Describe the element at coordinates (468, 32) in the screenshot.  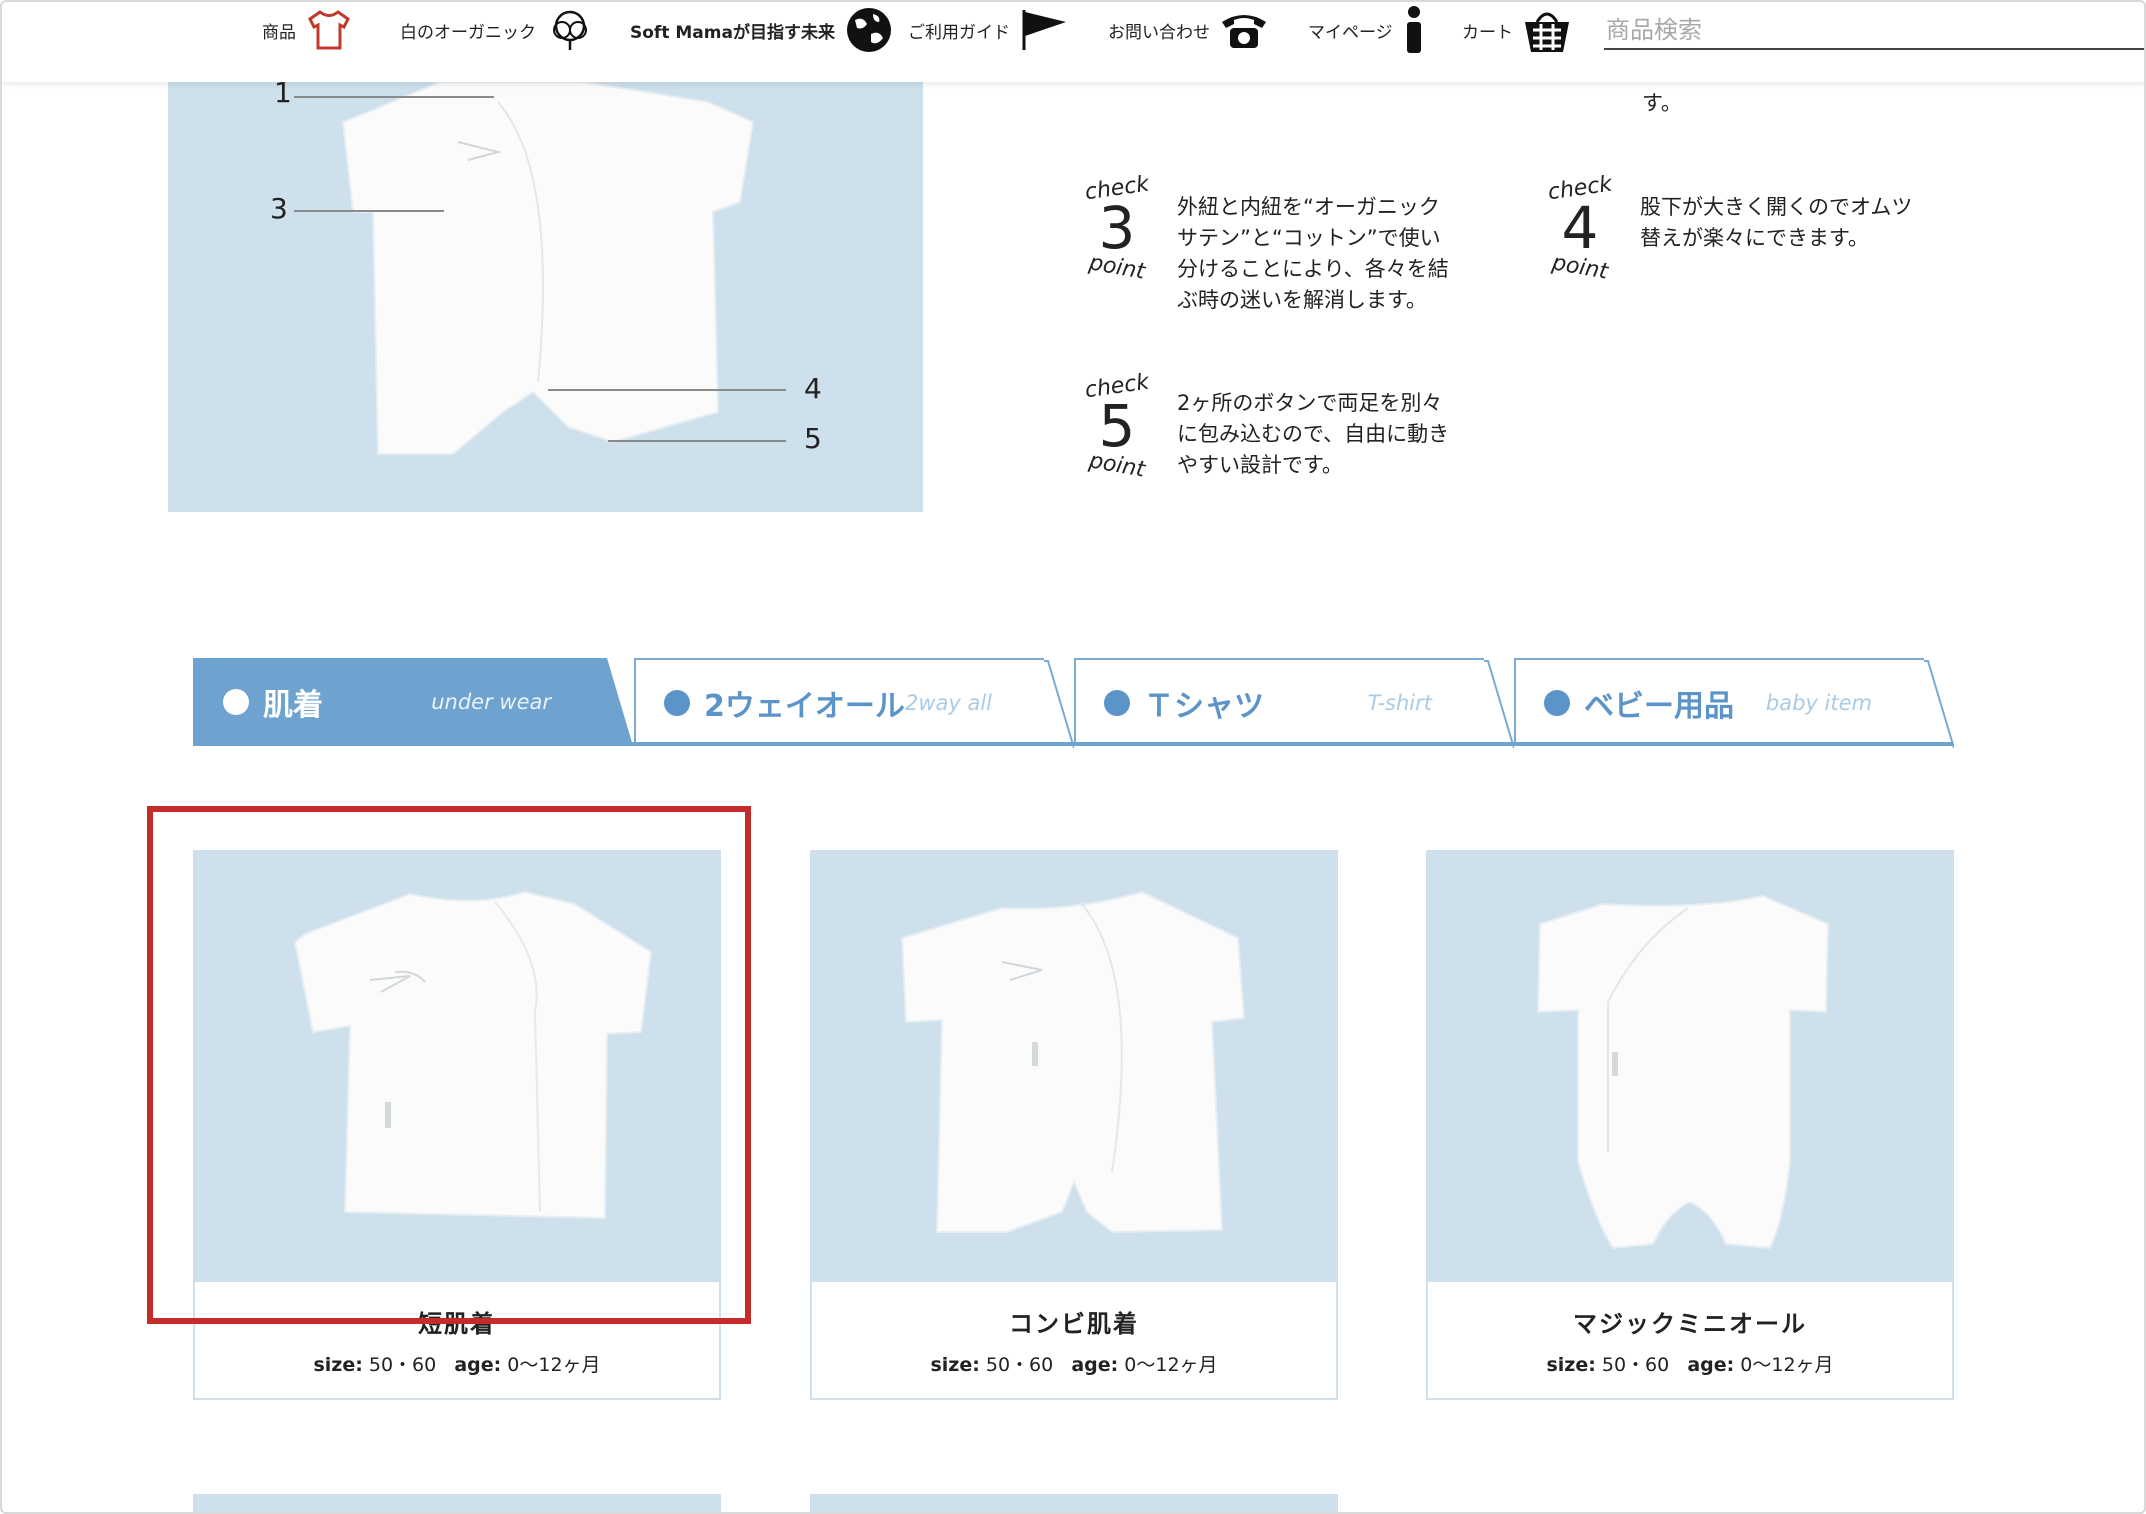
I see `nav-white-organic-label: 白のオーガニック` at that location.